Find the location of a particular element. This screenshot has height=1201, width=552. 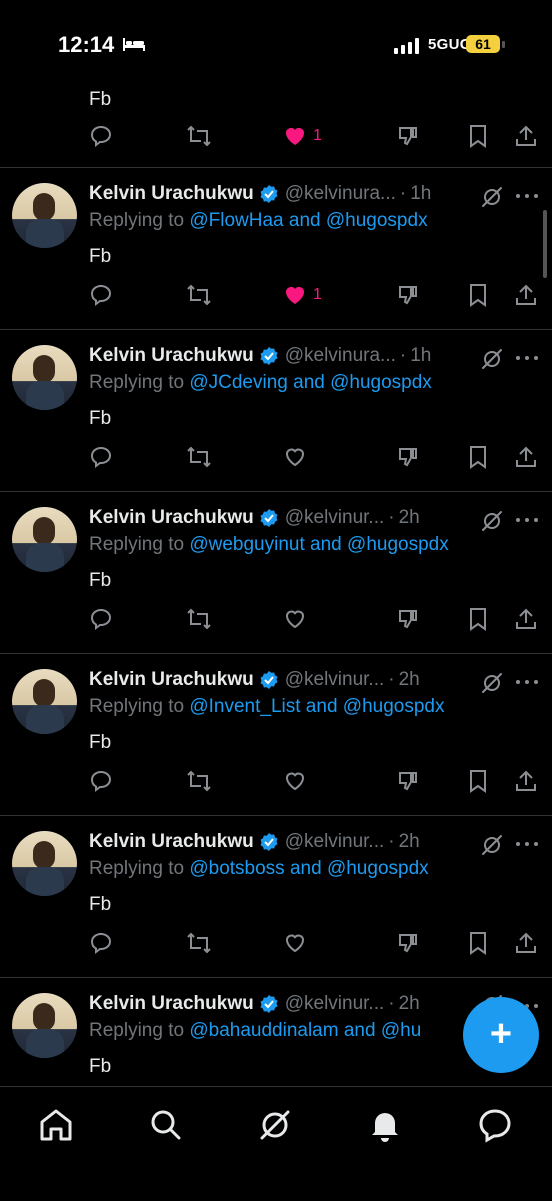

replying-to: Replying to @JCdeving and @hugospdx is located at coordinates (260, 383).